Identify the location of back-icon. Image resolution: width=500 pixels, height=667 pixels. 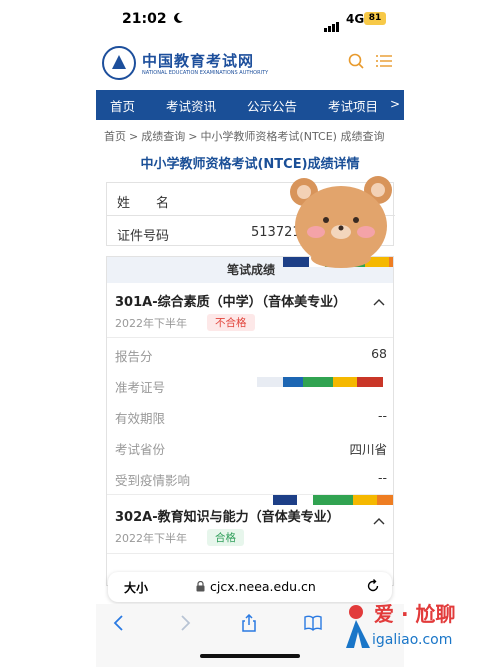
(119, 623).